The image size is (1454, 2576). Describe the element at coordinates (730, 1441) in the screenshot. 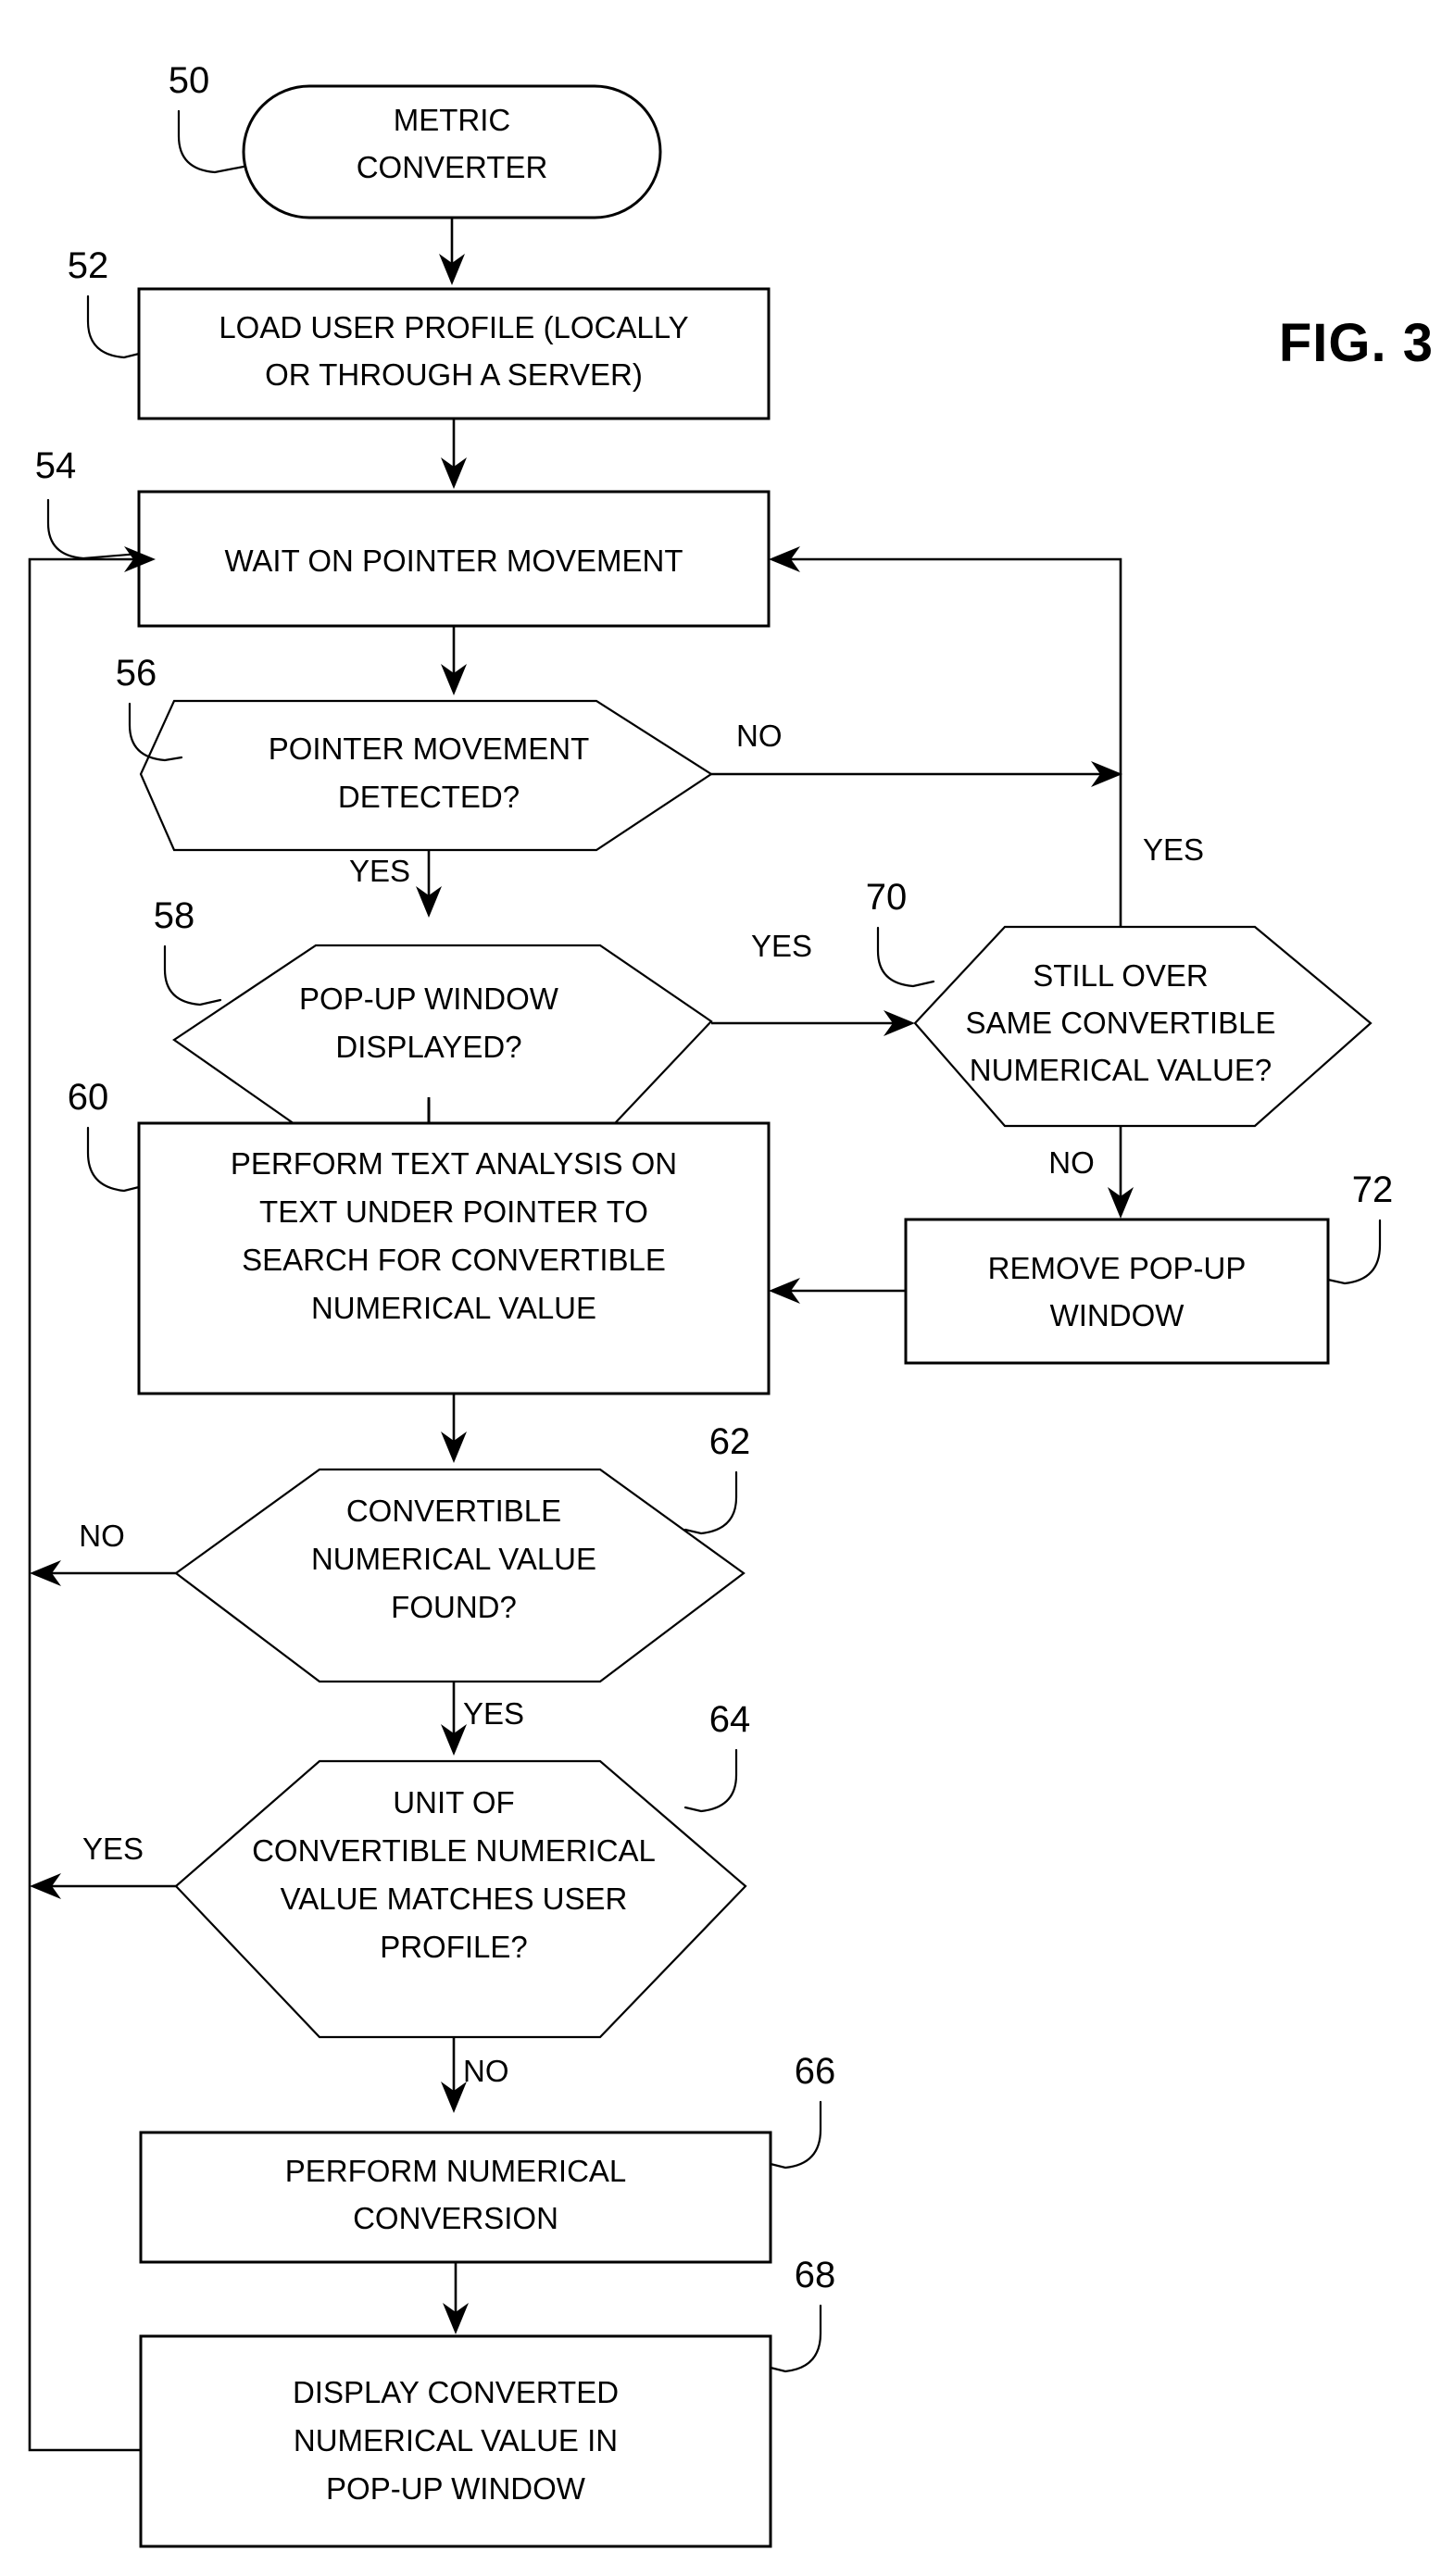

I see `ref-number-62: 62` at that location.